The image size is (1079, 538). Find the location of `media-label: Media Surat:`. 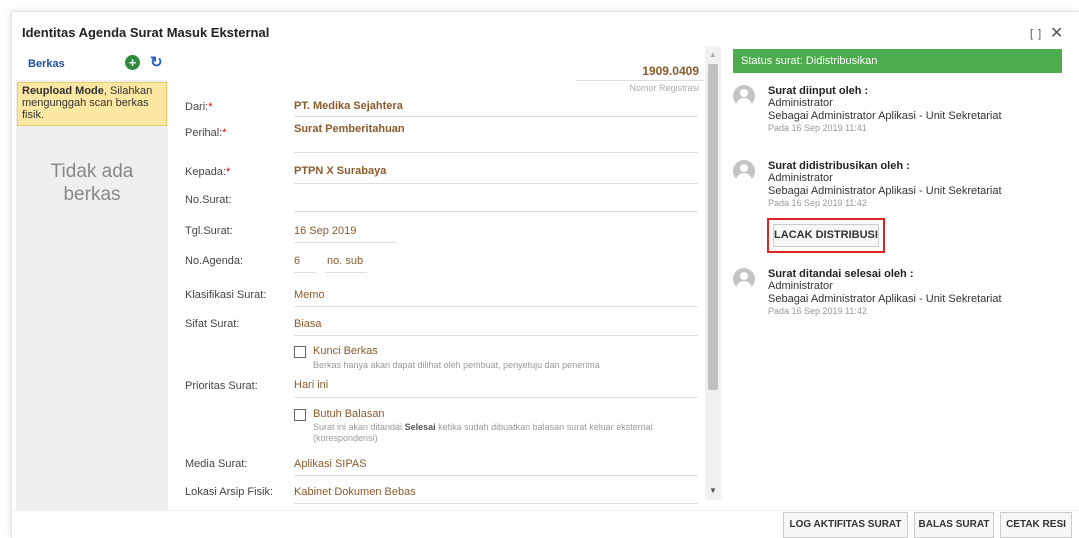

media-label: Media Surat: is located at coordinates (216, 464).